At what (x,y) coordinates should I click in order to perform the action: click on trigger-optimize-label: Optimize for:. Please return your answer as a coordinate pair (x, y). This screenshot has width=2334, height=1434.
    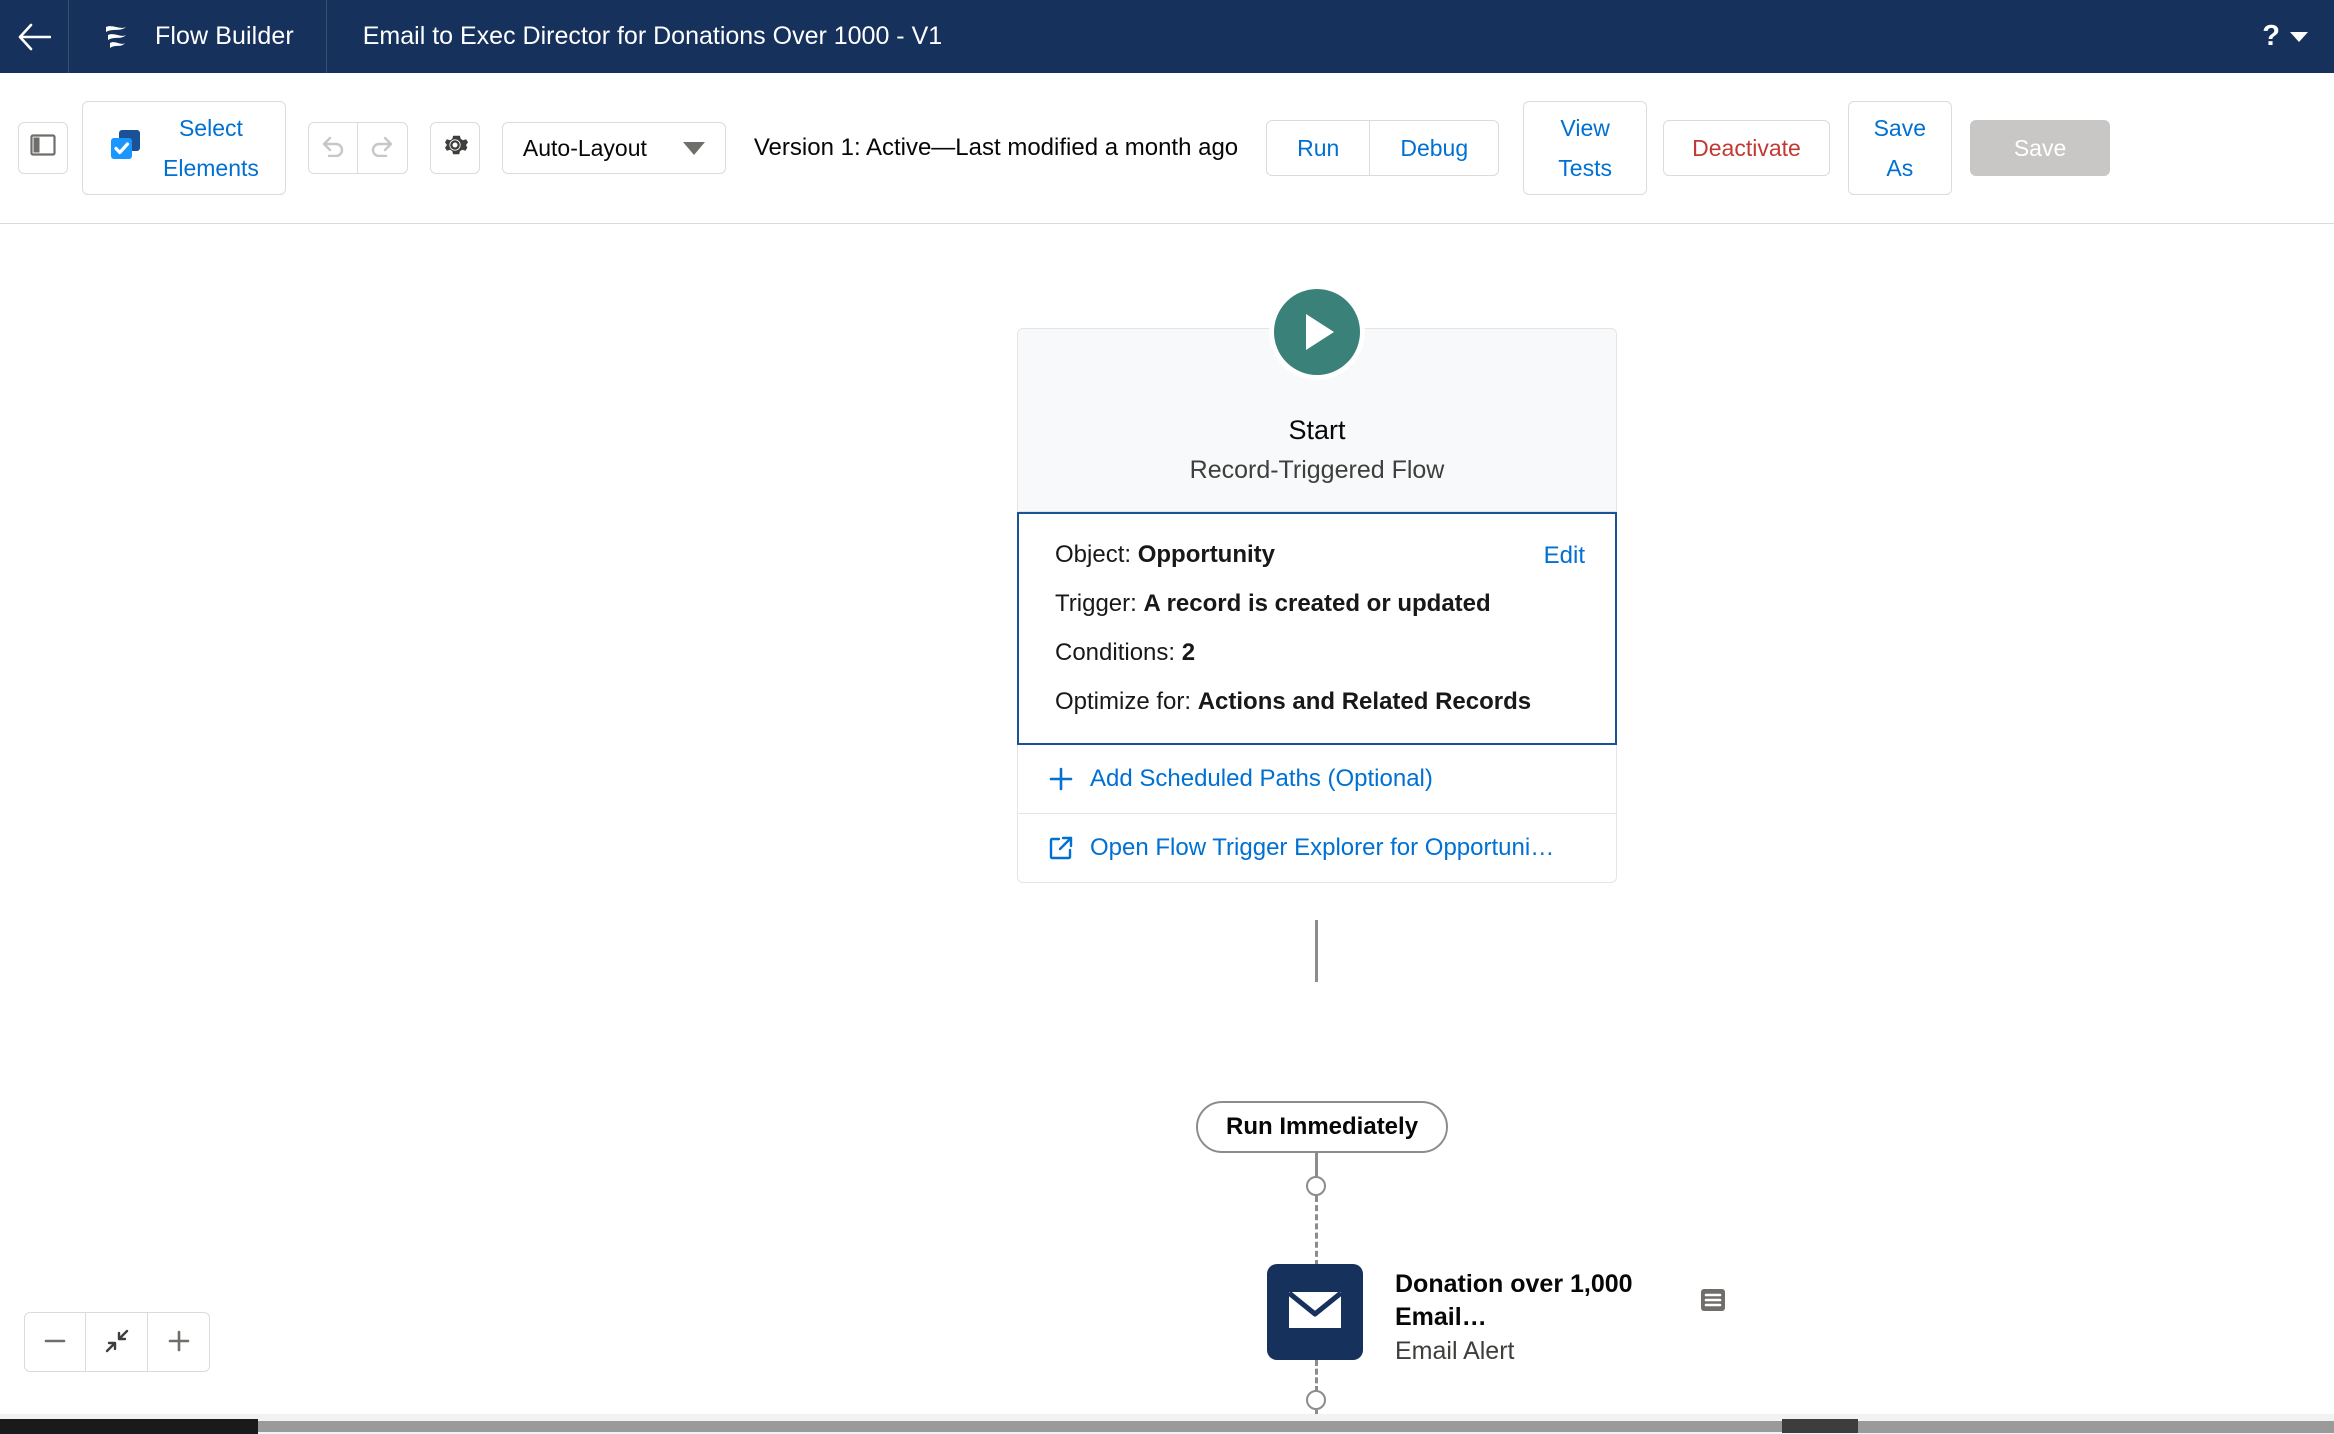
    Looking at the image, I should click on (1123, 701).